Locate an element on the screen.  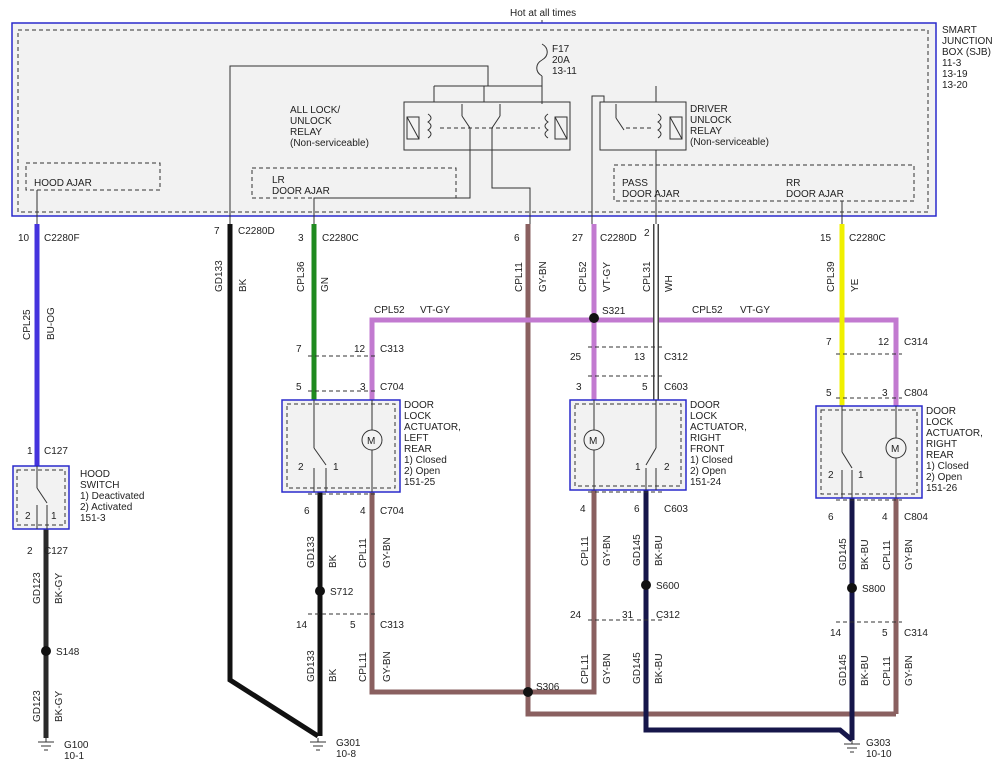
svg-text: 14 is located at coordinates (302, 625).